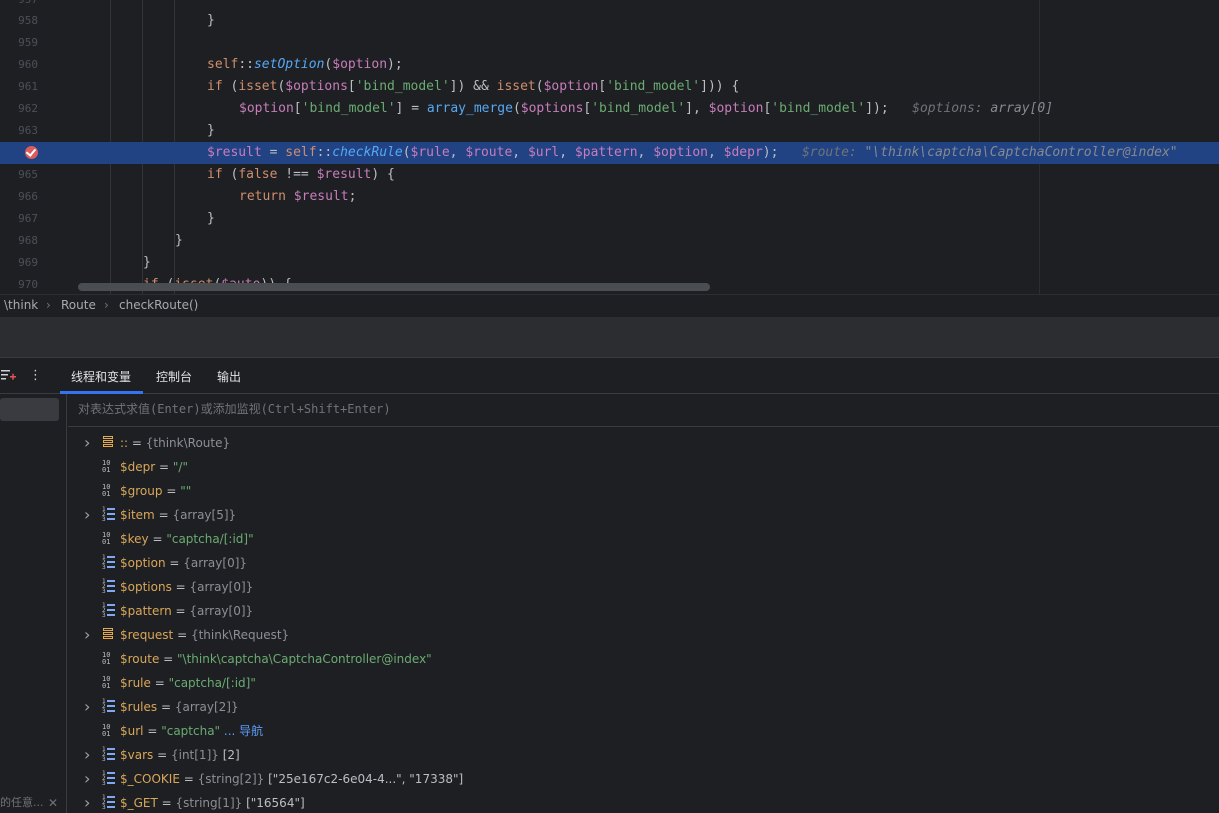  I want to click on frame-selector, so click(29, 409).